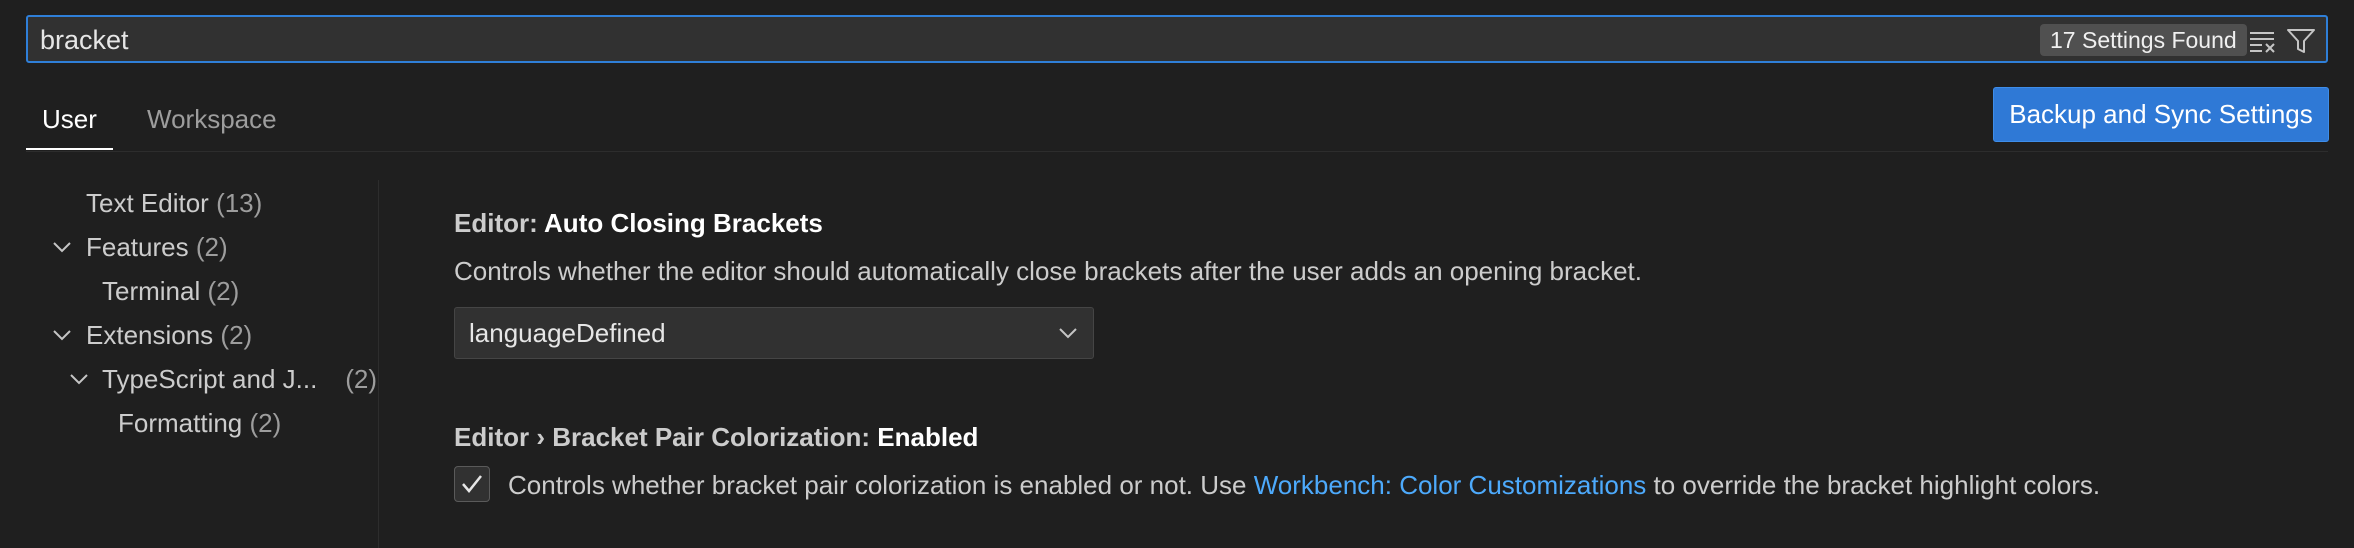 The height and width of the screenshot is (548, 2354). What do you see at coordinates (180, 423) in the screenshot?
I see `toc-item-label: Formatting` at bounding box center [180, 423].